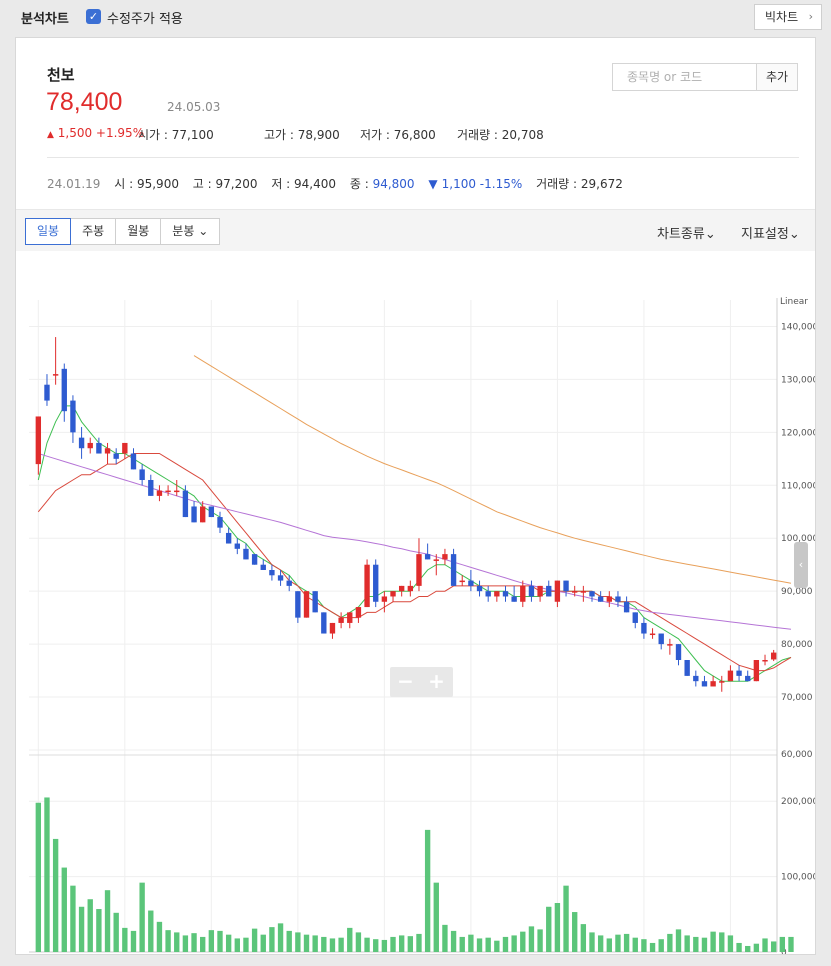 Image resolution: width=831 pixels, height=966 pixels. I want to click on previous-high: 고 : 97,200, so click(225, 184).